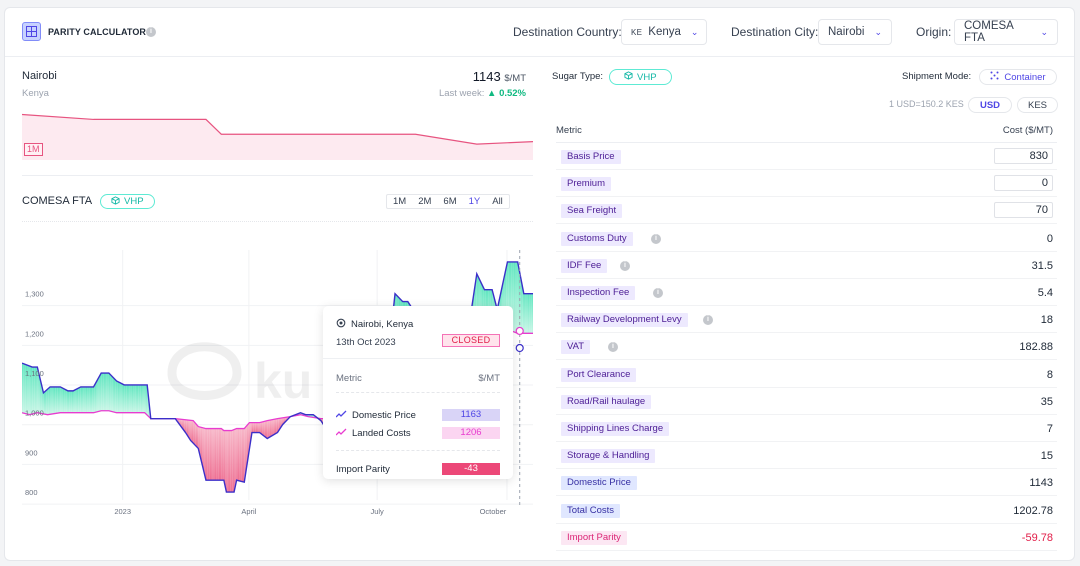 The width and height of the screenshot is (1080, 566). Describe the element at coordinates (497, 201) in the screenshot. I see `range-button-all: All` at that location.